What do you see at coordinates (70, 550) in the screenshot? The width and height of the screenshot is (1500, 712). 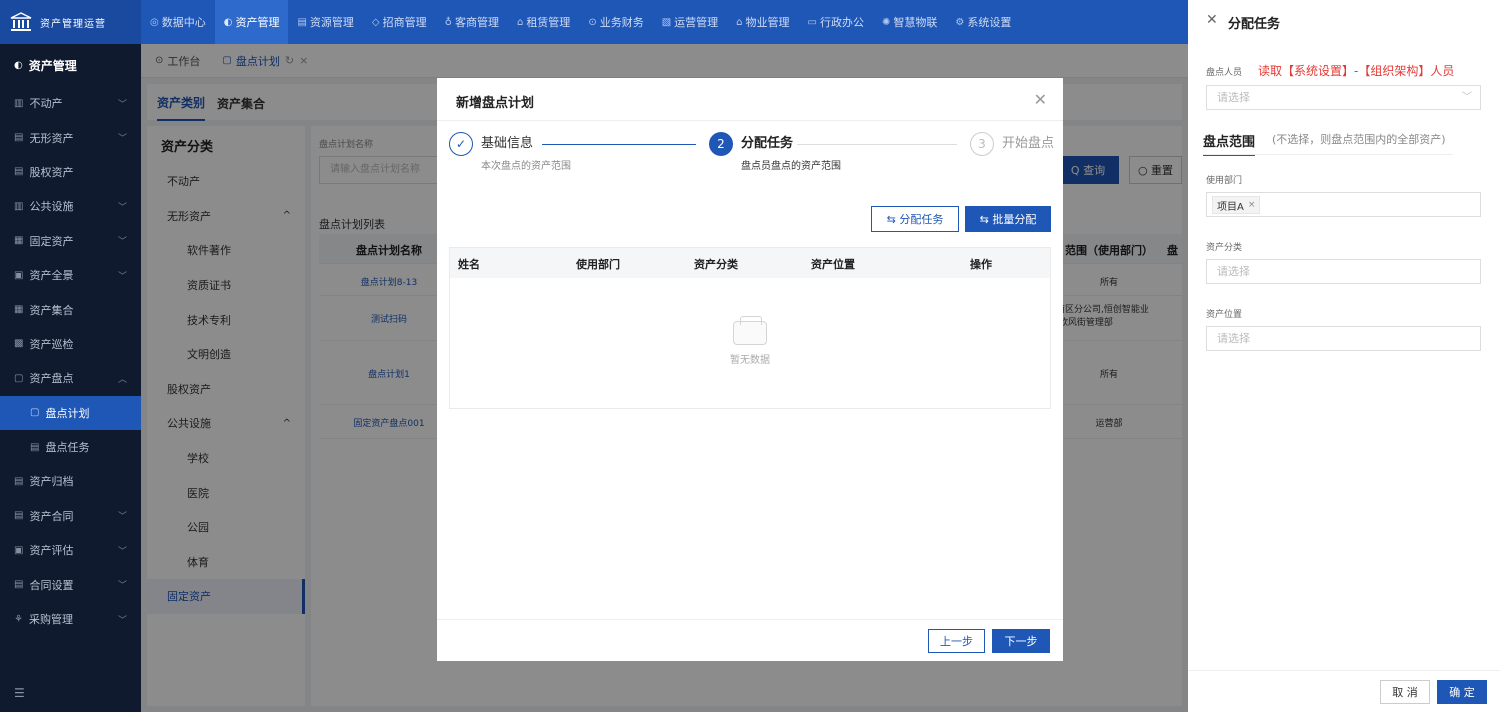 I see `sidebar-item: ▣ 资产评估 ﹀` at bounding box center [70, 550].